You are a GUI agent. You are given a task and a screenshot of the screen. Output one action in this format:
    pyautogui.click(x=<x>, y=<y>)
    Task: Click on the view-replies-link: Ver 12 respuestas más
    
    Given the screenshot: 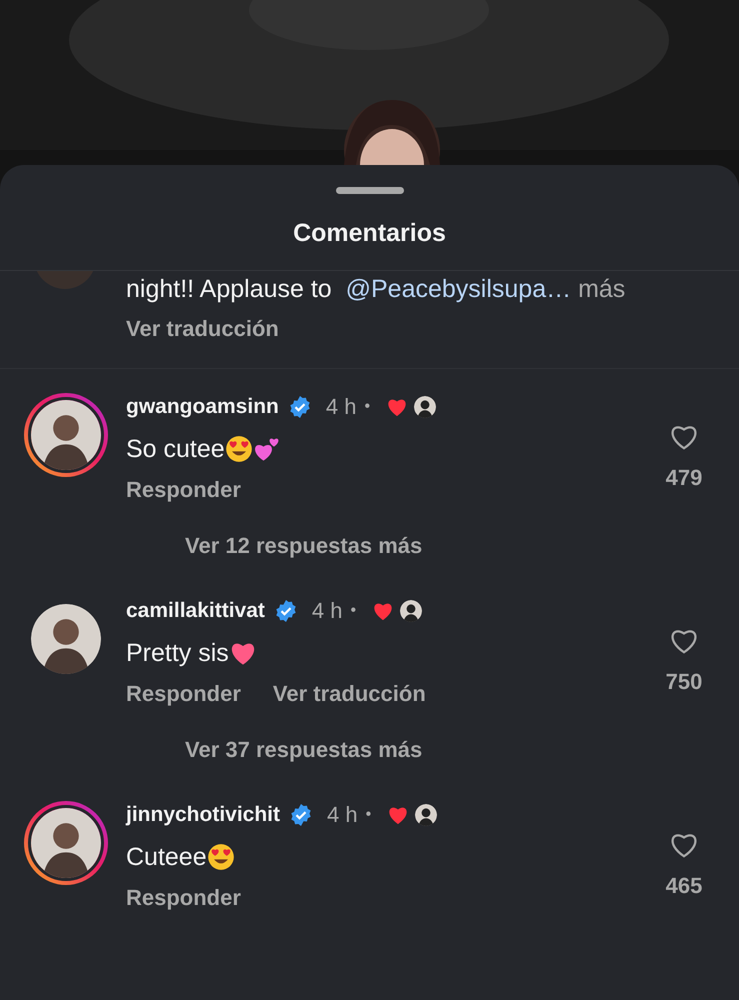 What is the action you would take?
    pyautogui.click(x=303, y=545)
    